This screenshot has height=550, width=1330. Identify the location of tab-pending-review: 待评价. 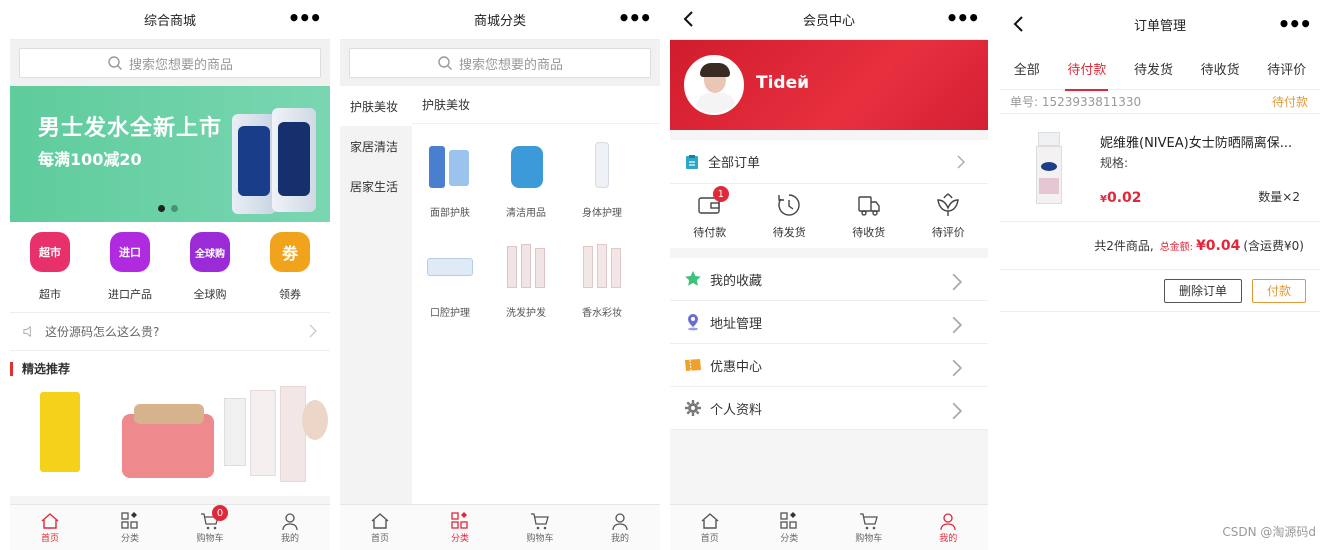
(1286, 68).